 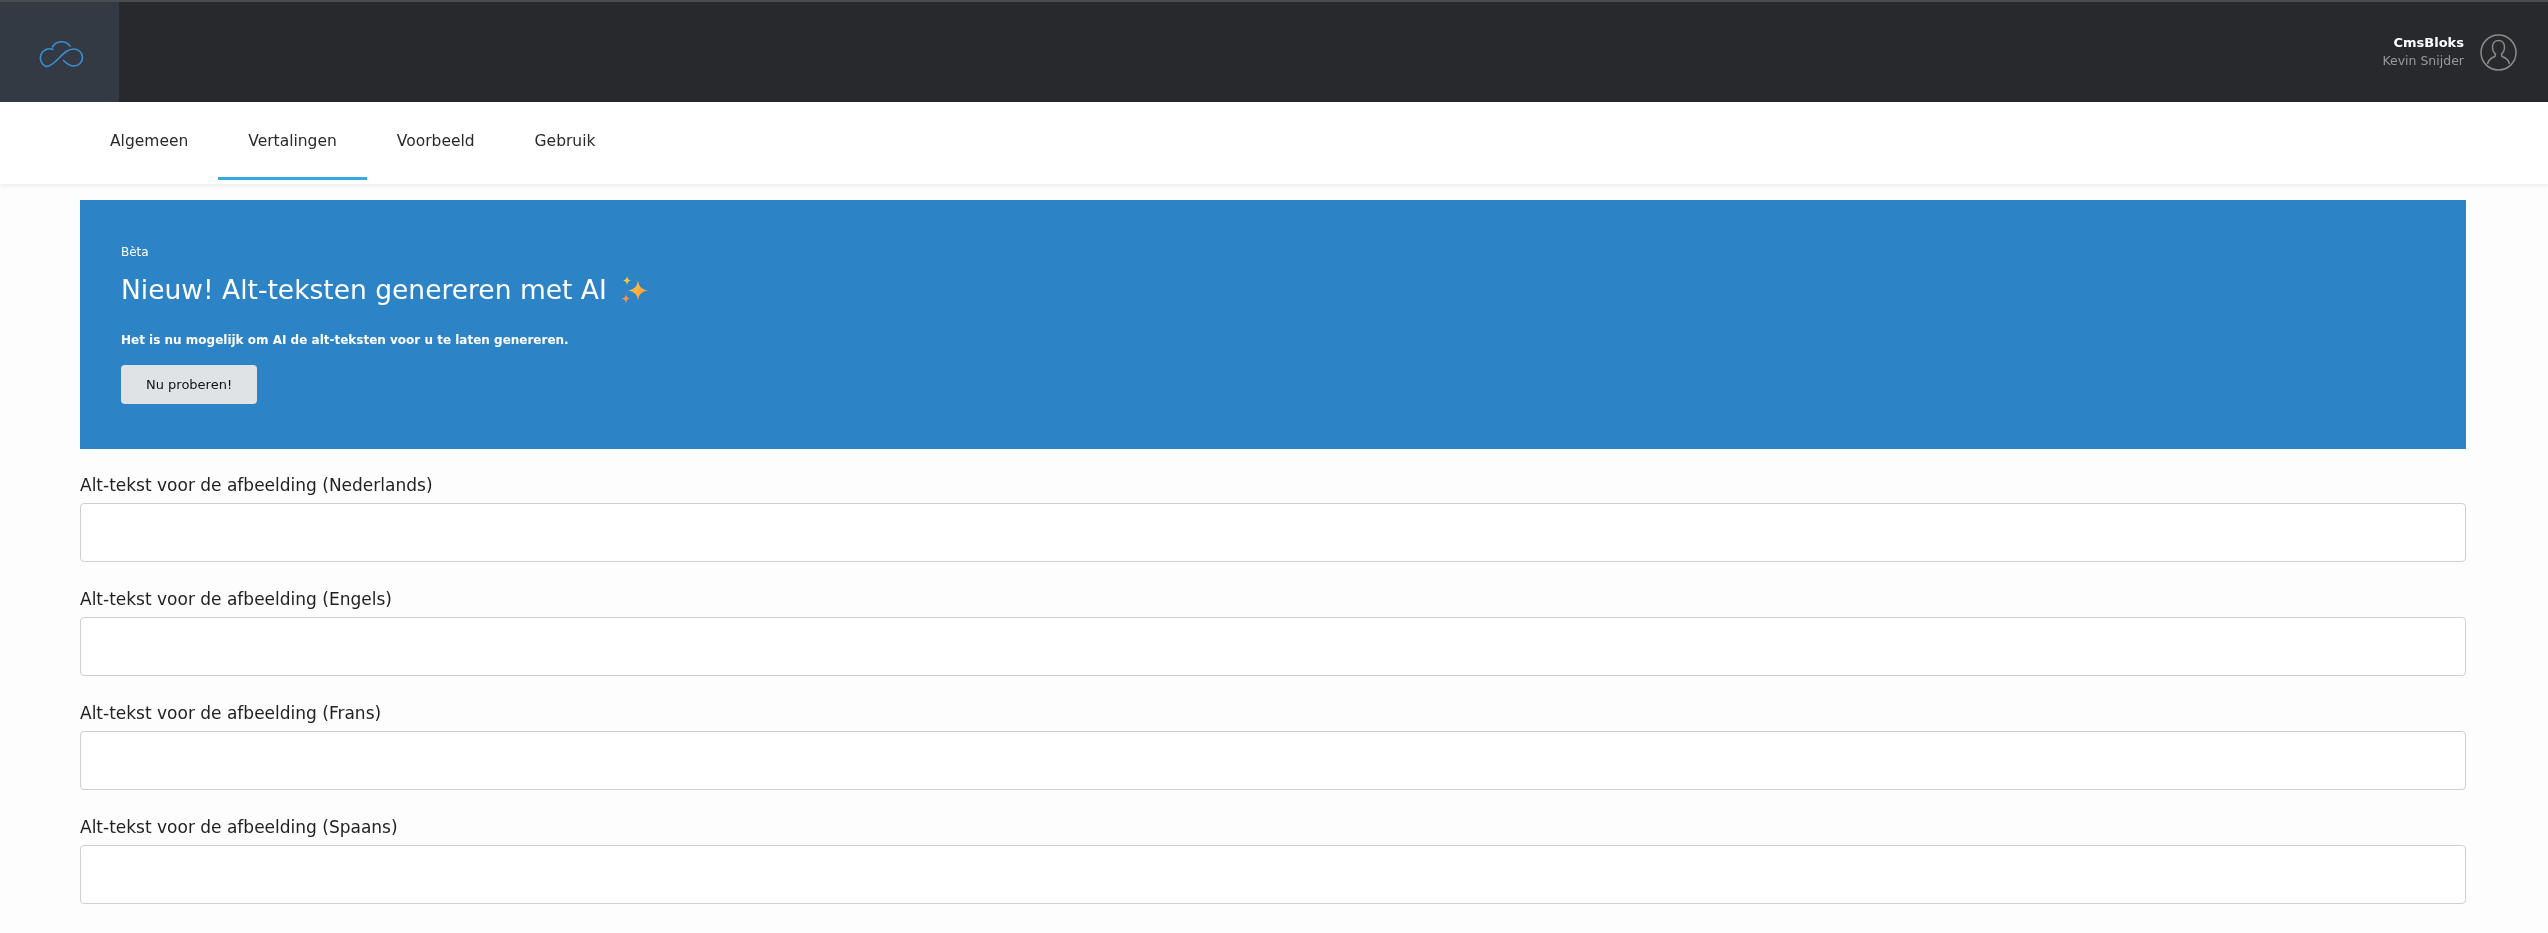 What do you see at coordinates (435, 141) in the screenshot?
I see `tab: Voorbeeld` at bounding box center [435, 141].